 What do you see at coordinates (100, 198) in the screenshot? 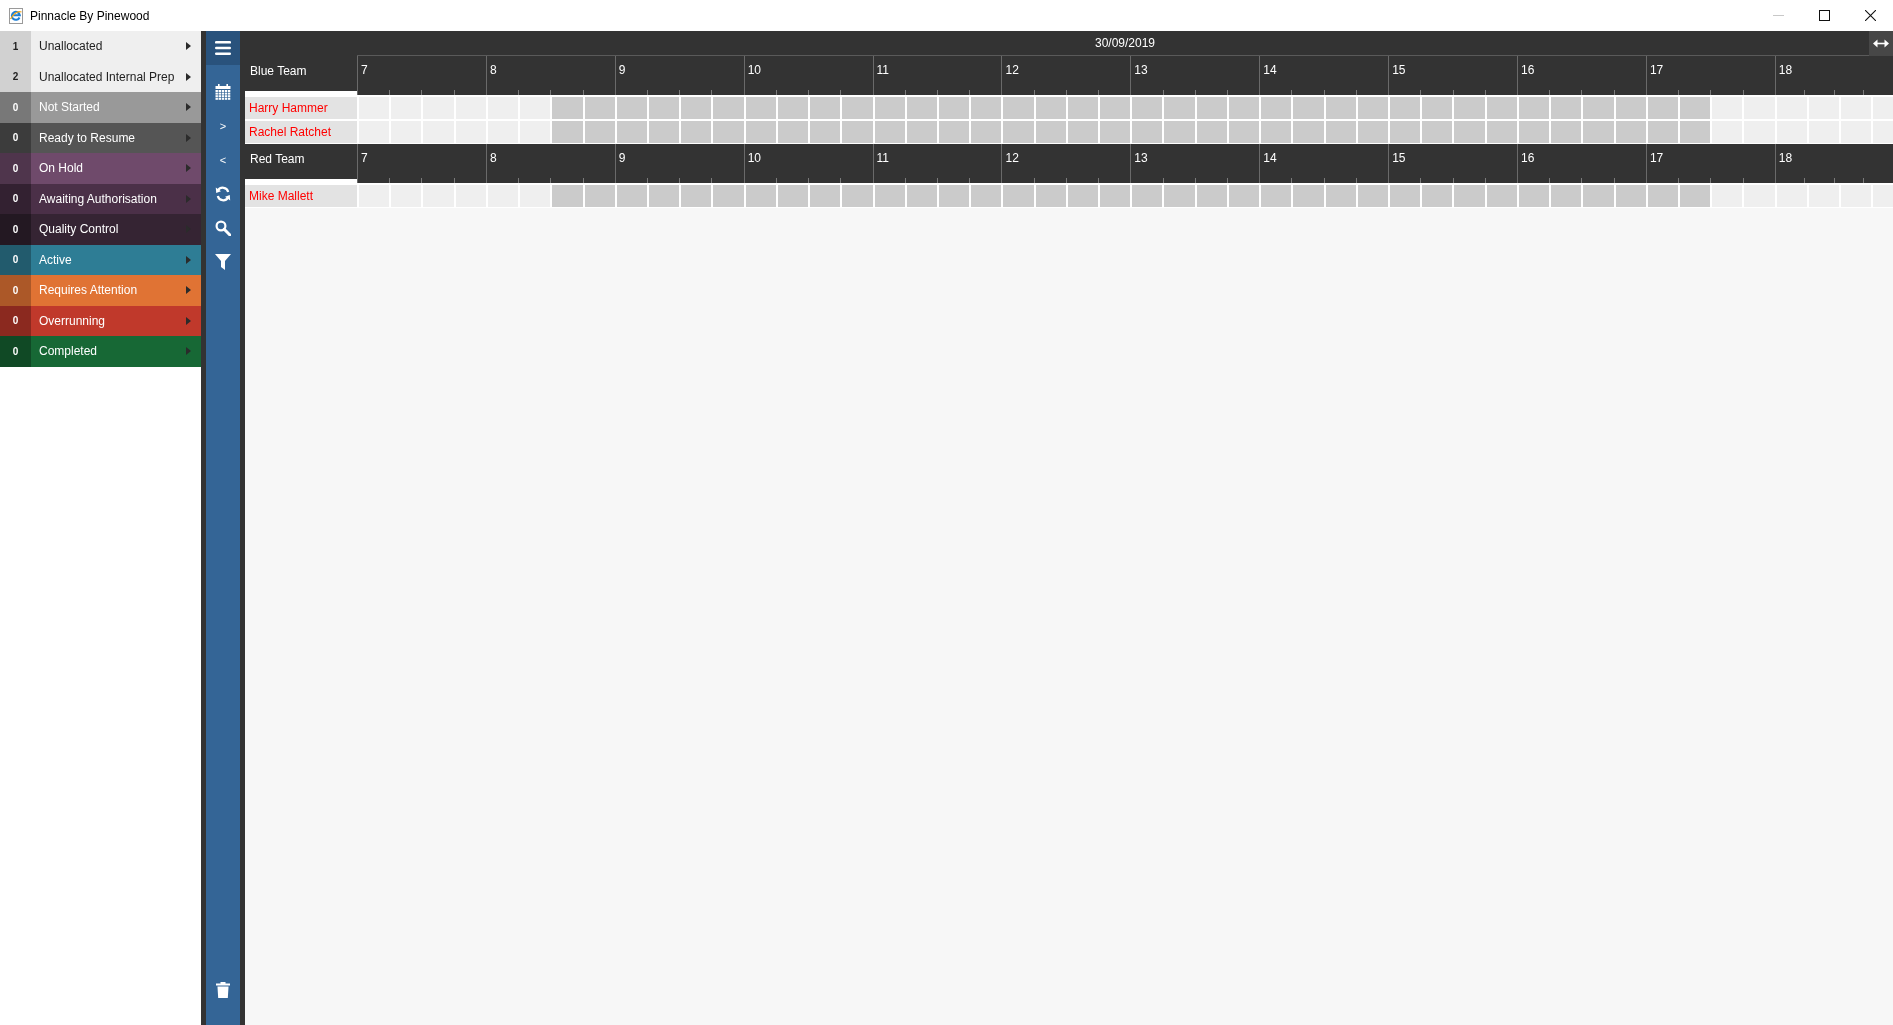
I see `status-item: 0 Awaiting Authorisation` at bounding box center [100, 198].